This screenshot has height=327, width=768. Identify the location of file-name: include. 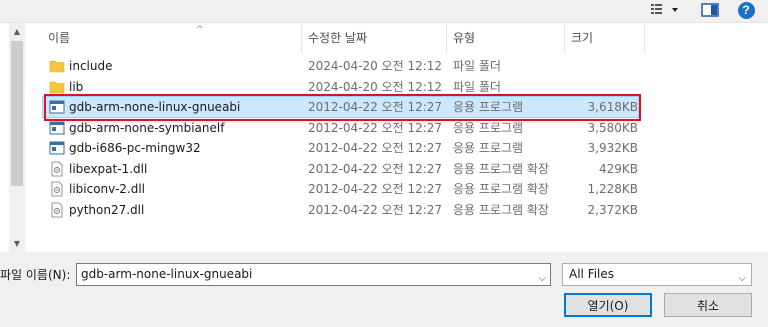
(91, 66).